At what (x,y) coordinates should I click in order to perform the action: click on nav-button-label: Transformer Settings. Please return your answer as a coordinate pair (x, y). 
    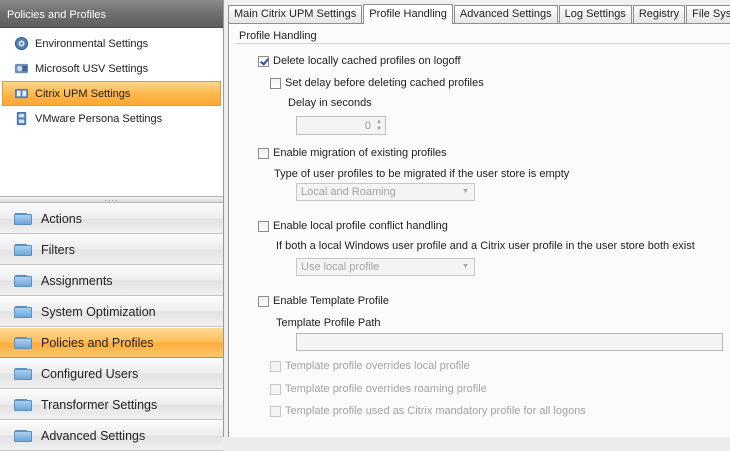
    Looking at the image, I should click on (99, 404).